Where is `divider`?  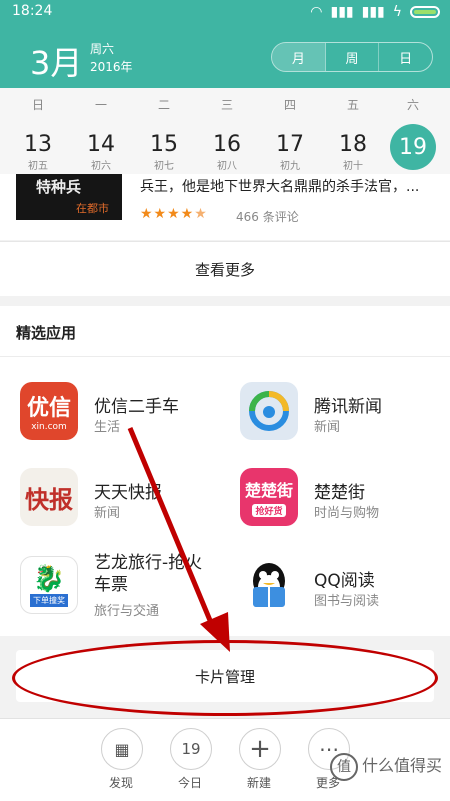 divider is located at coordinates (225, 356).